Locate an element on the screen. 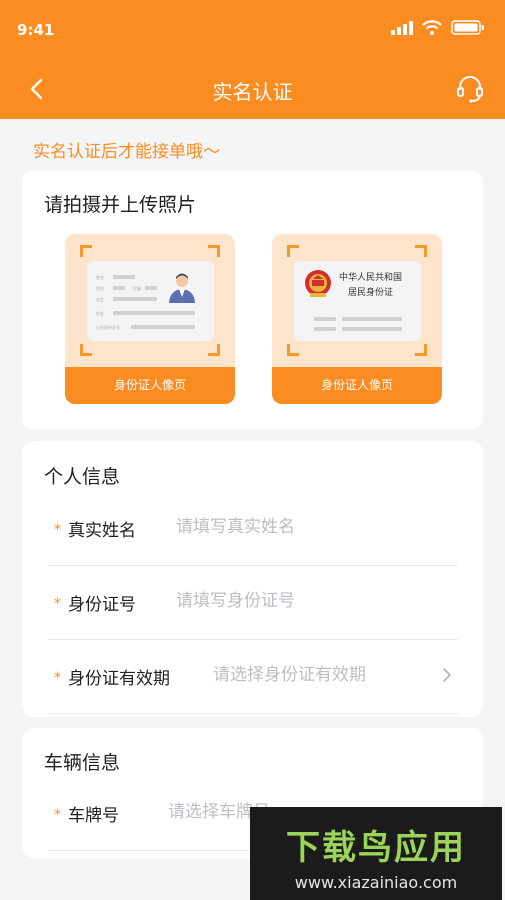 The width and height of the screenshot is (505, 900). photo-section-title: 请拍摄并上传照片 is located at coordinates (120, 205).